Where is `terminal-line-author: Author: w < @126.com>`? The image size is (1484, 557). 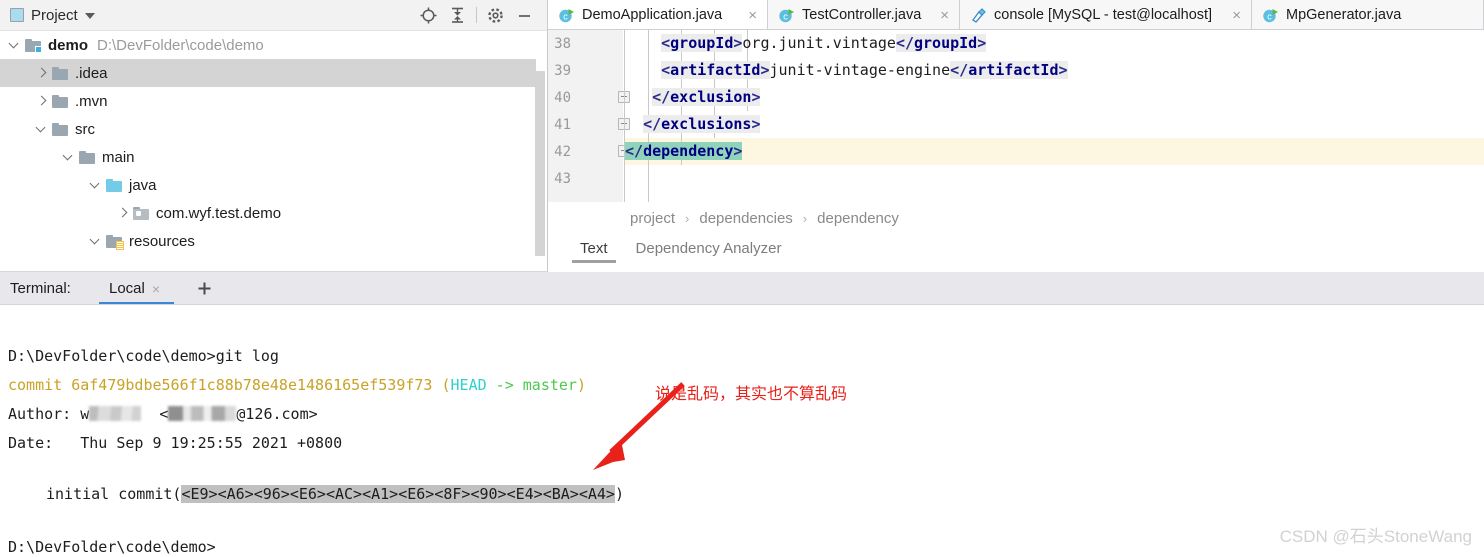 terminal-line-author: Author: w < @126.com> is located at coordinates (163, 414).